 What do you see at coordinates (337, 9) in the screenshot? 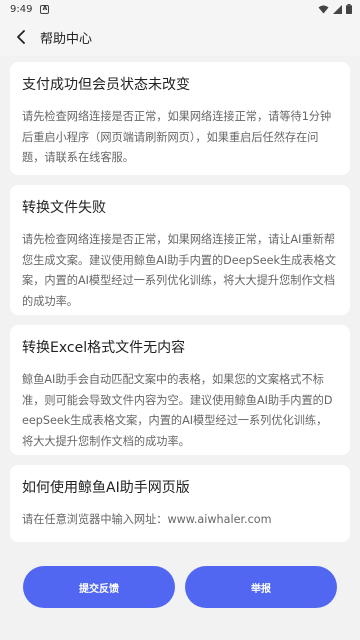
I see `signal-icon` at bounding box center [337, 9].